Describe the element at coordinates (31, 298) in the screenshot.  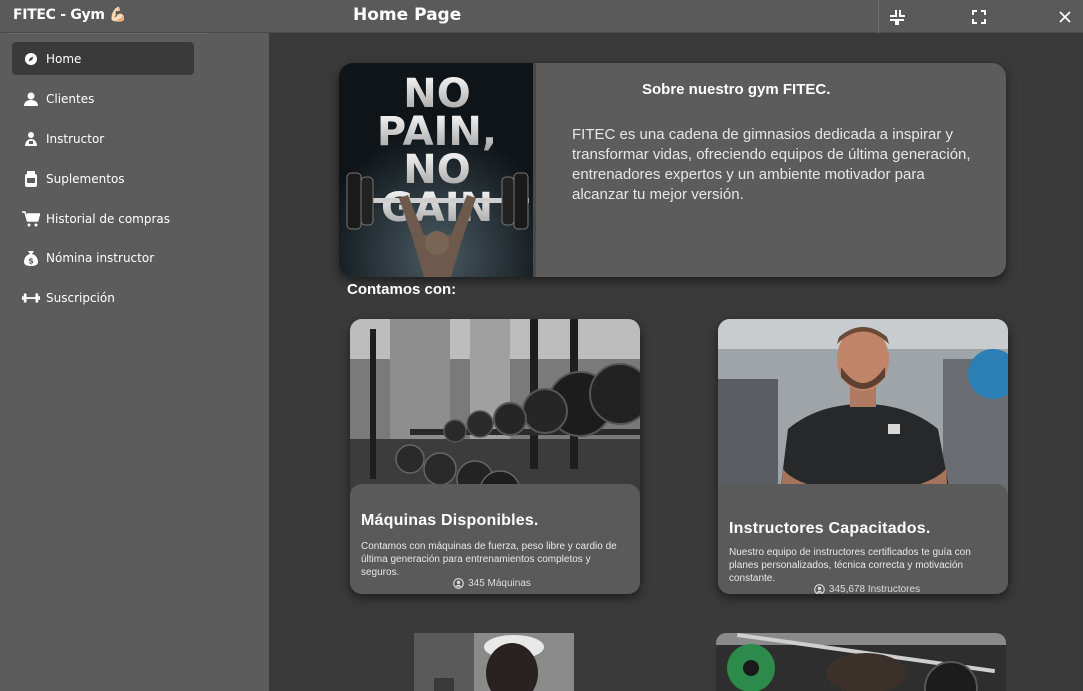
I see `dumbbell-icon` at that location.